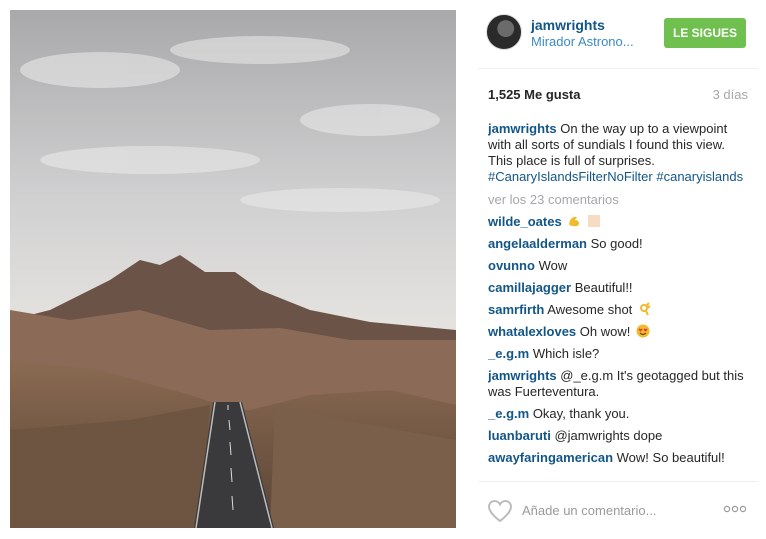 The height and width of the screenshot is (539, 766). I want to click on comment-username: ovunno, so click(511, 265).